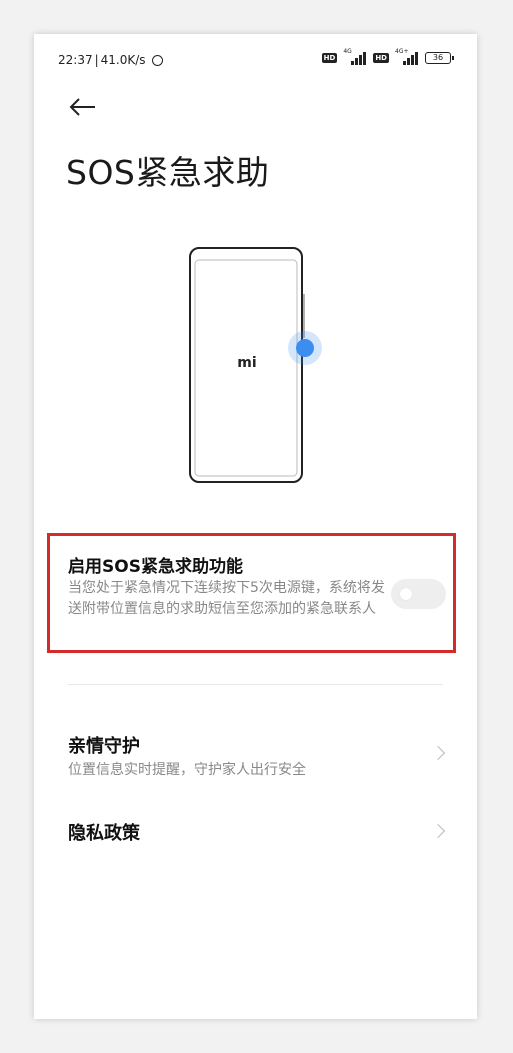 The width and height of the screenshot is (513, 1053). I want to click on signal-sim2-icon: 4G+, so click(407, 56).